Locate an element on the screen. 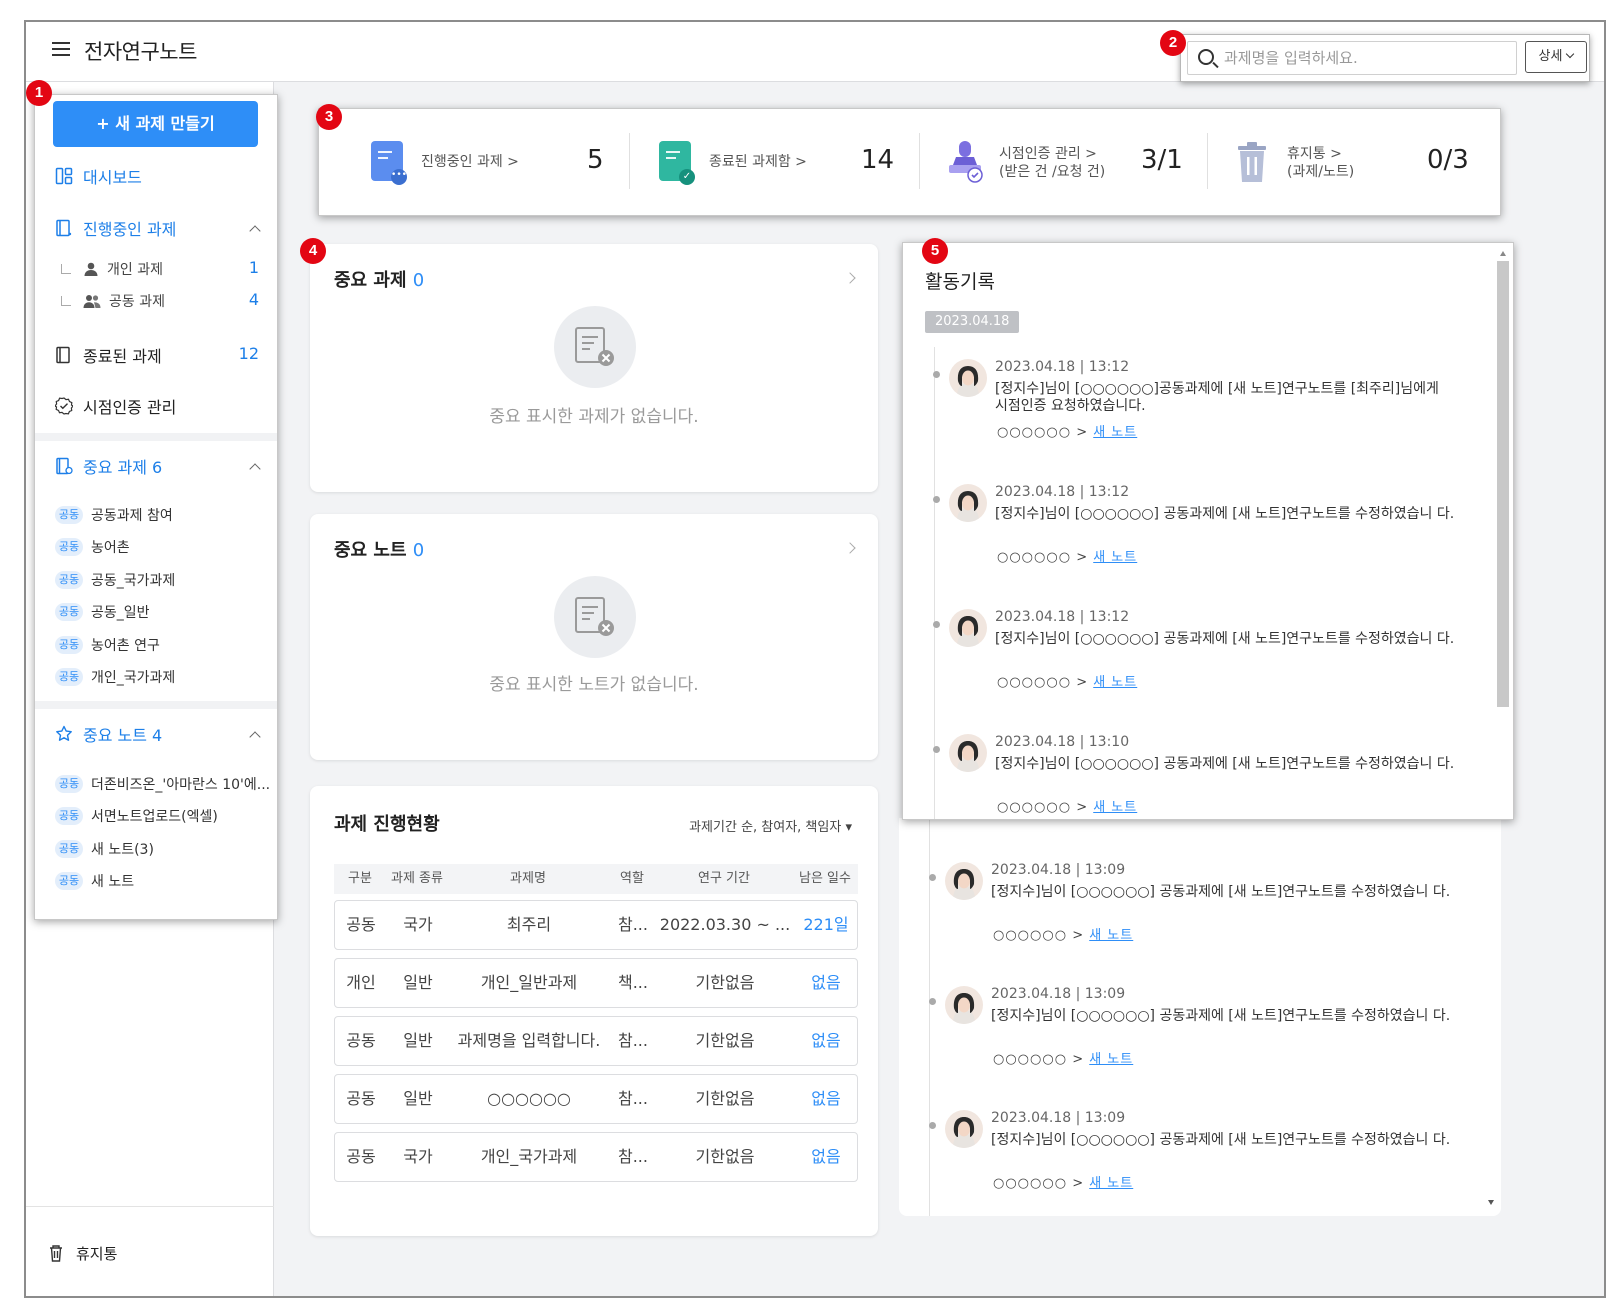 Image resolution: width=1623 pixels, height=1312 pixels. important-notes-title-text: 중요 노트 is located at coordinates (370, 550).